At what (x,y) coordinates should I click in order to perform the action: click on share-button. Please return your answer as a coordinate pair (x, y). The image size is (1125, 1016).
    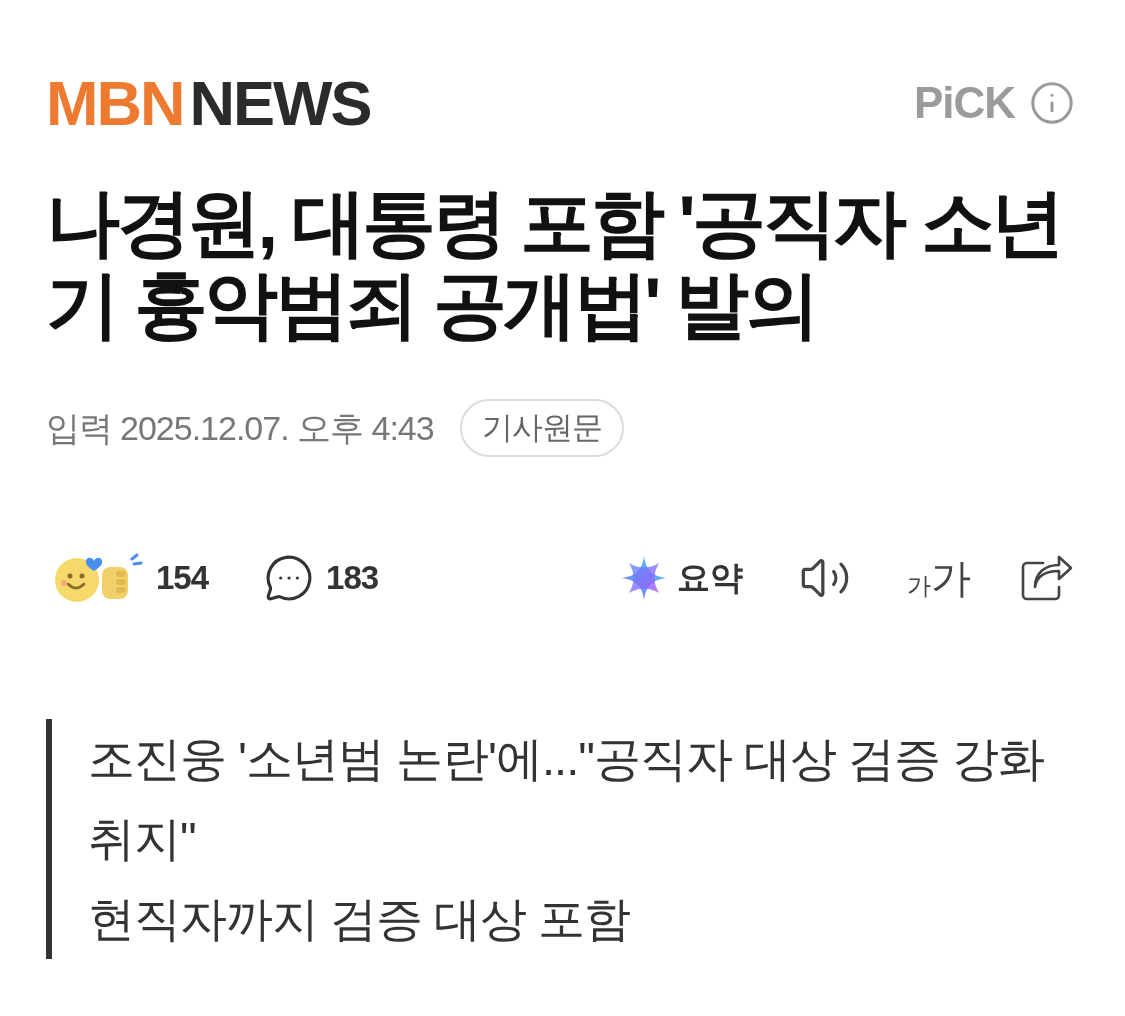
    Looking at the image, I should click on (1047, 578).